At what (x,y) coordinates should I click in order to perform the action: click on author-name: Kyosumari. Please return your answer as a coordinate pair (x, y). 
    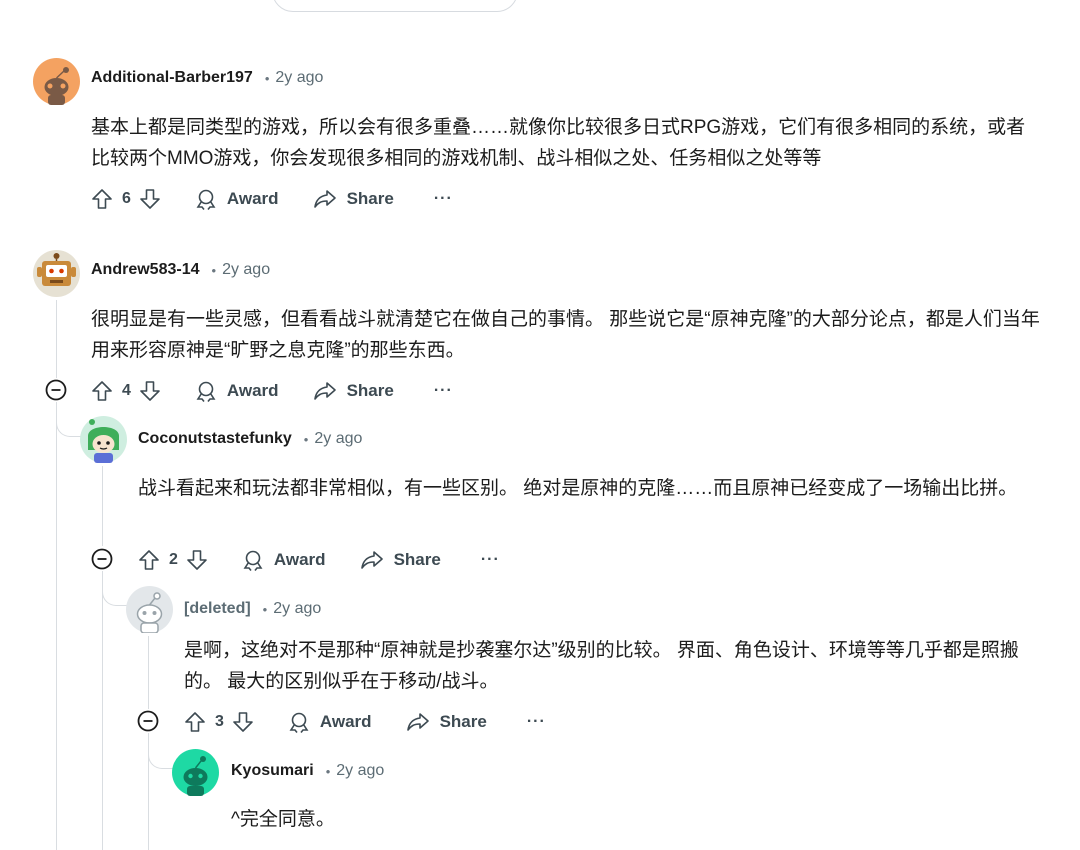
    Looking at the image, I should click on (272, 771).